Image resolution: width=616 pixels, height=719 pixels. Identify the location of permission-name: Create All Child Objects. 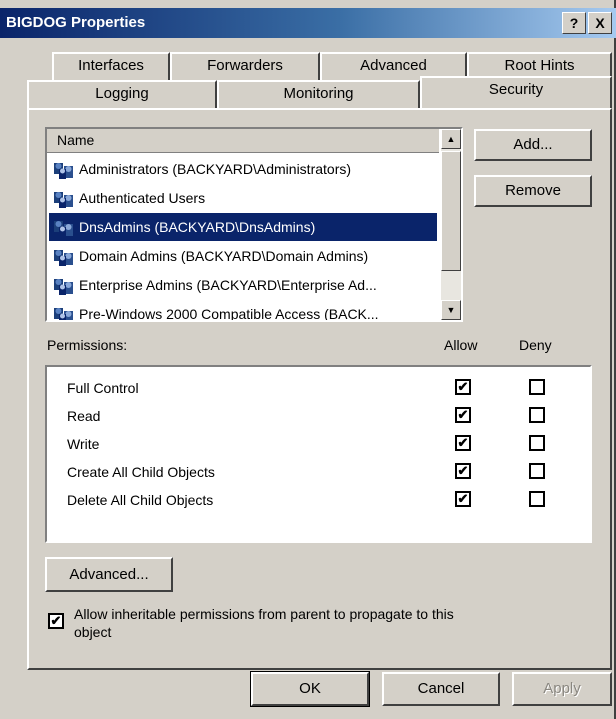
(141, 472).